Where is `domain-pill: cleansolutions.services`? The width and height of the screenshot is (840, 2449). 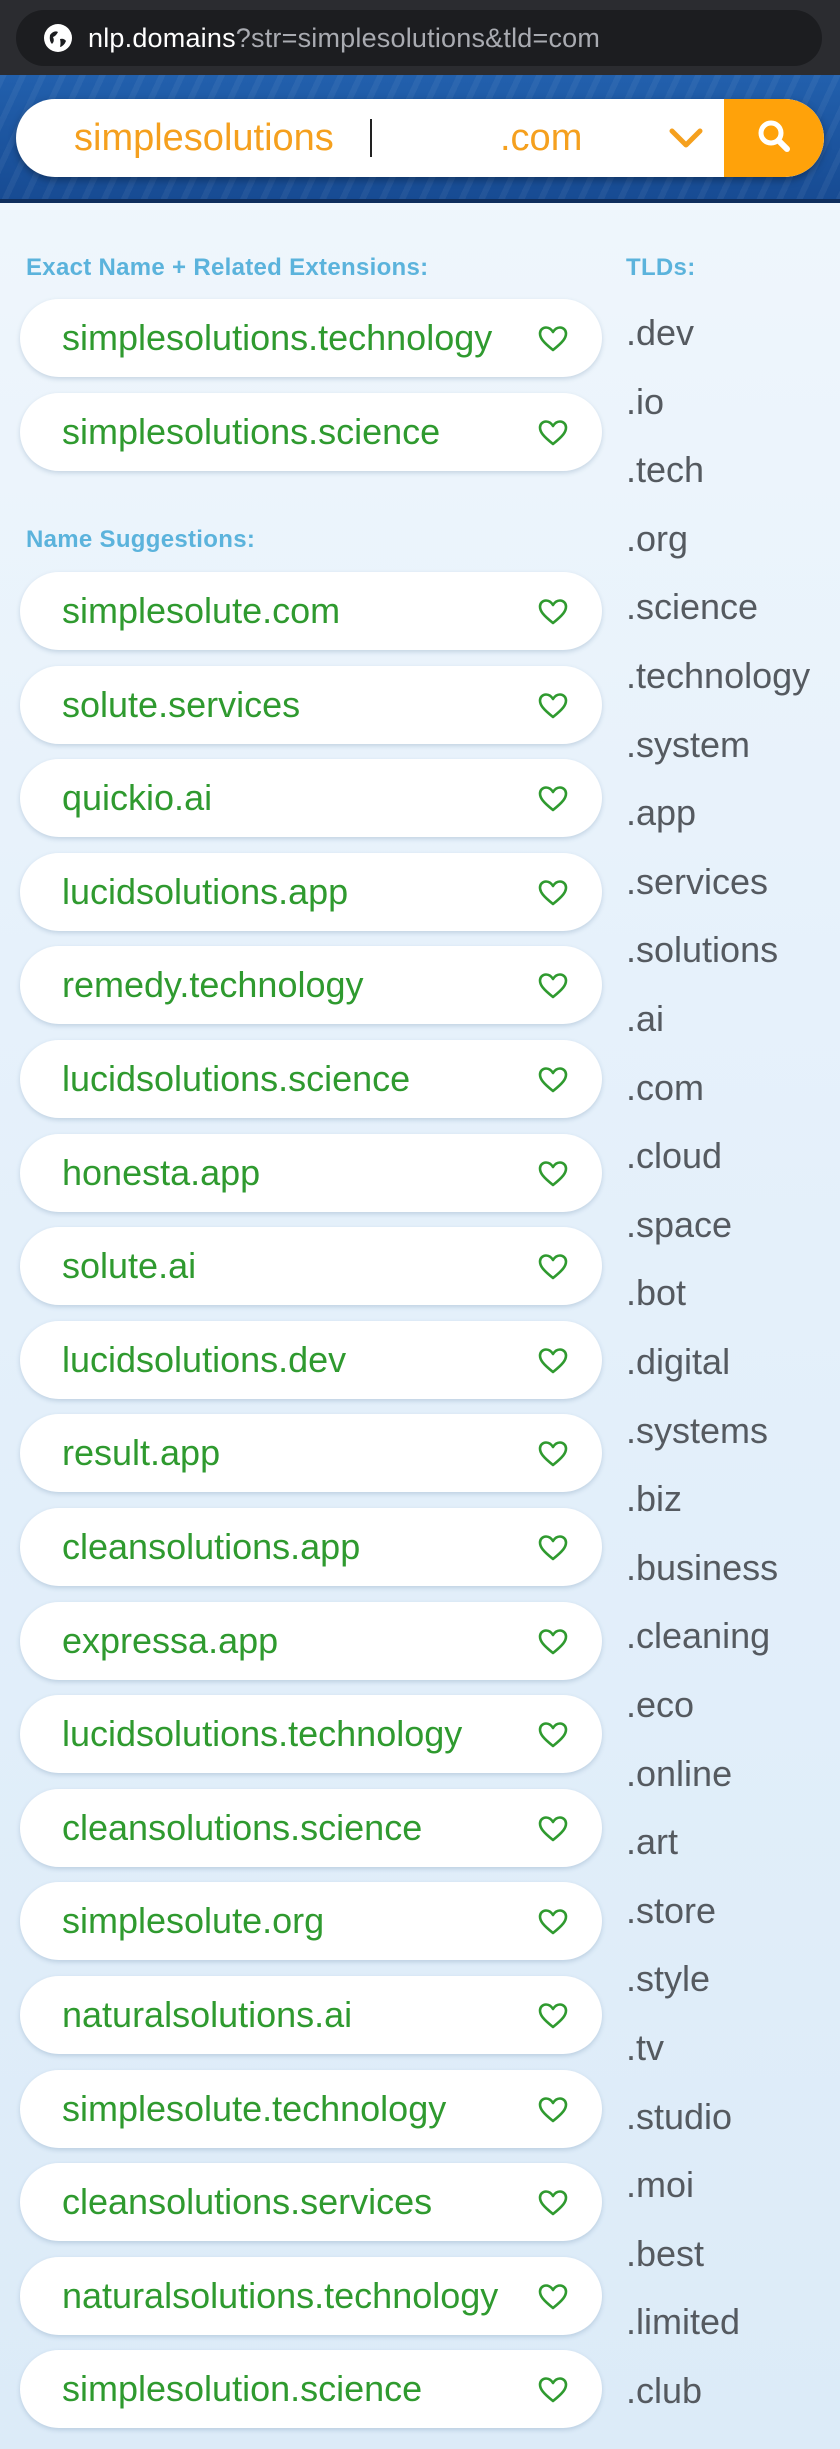
domain-pill: cleansolutions.services is located at coordinates (311, 2202).